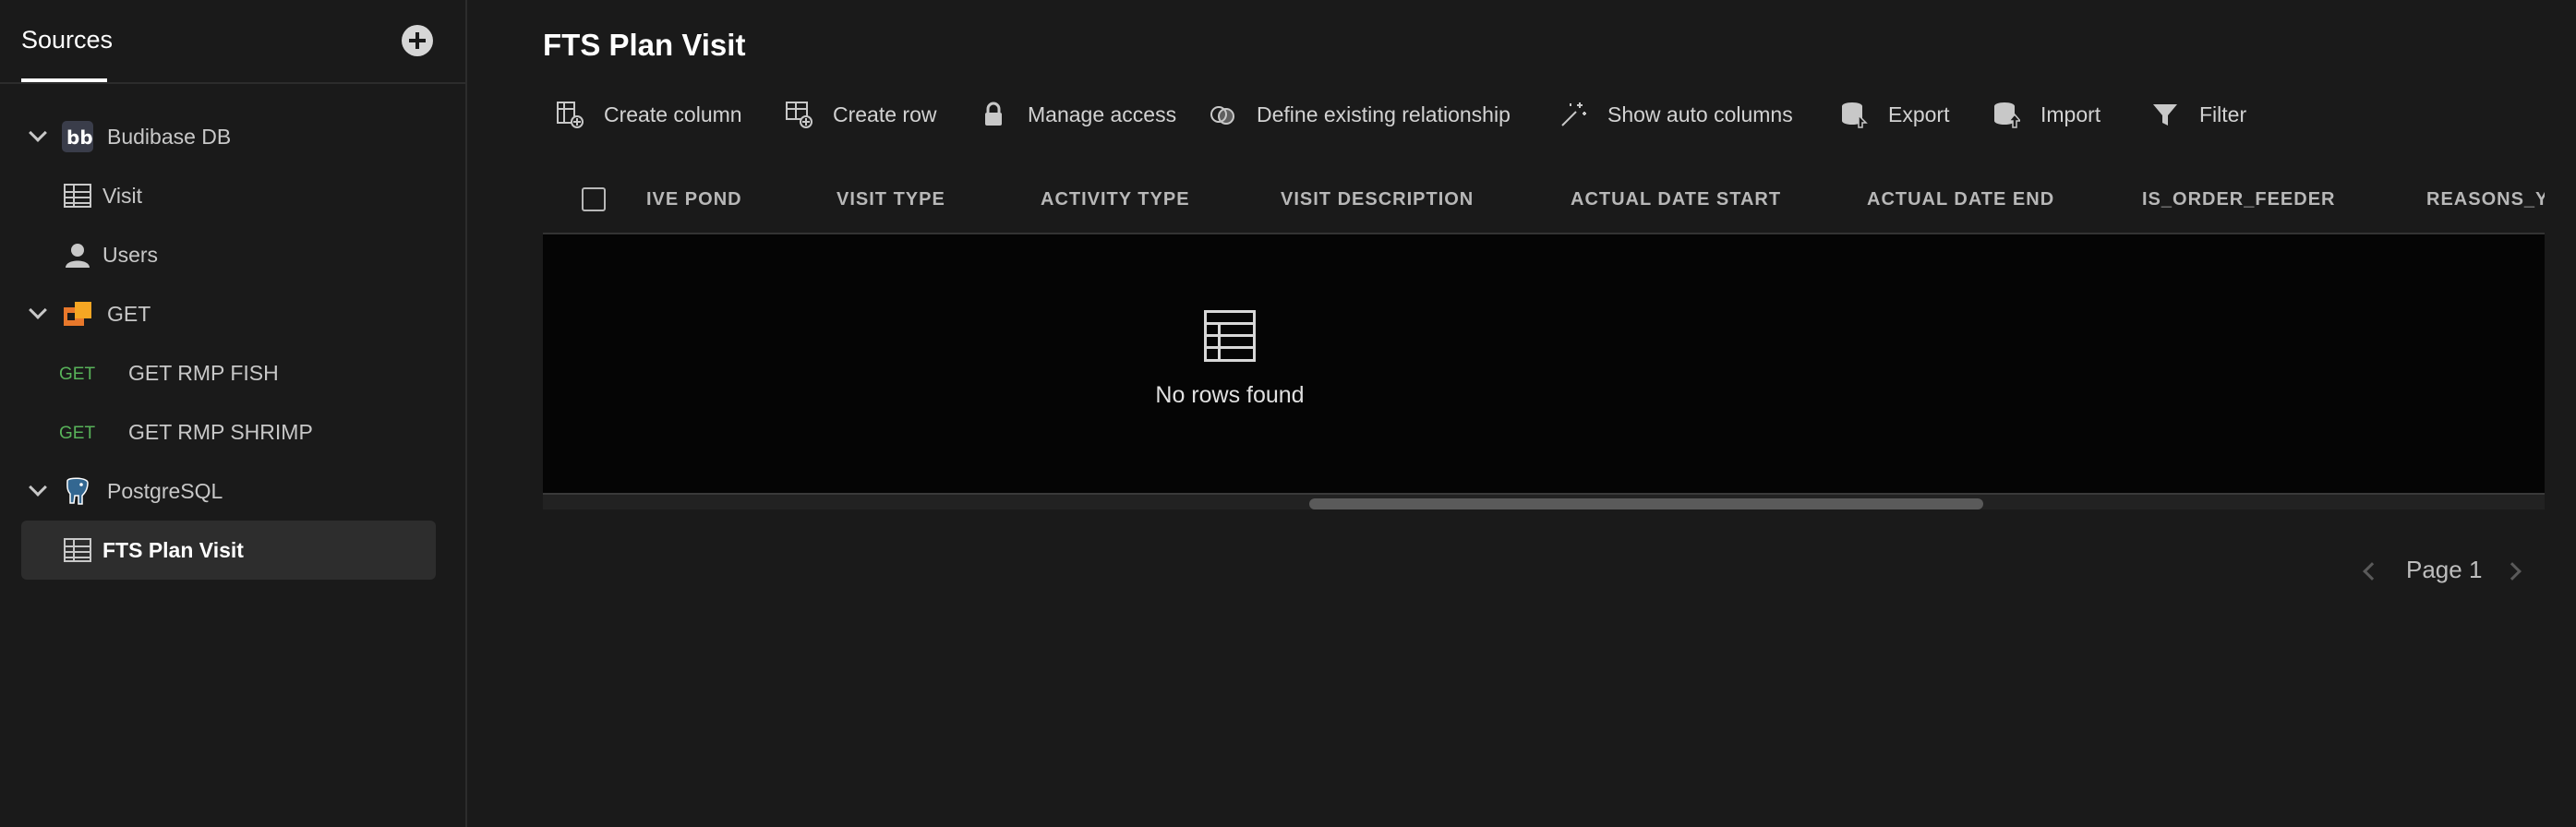 The height and width of the screenshot is (827, 2576). What do you see at coordinates (1222, 114) in the screenshot?
I see `relationship-icon` at bounding box center [1222, 114].